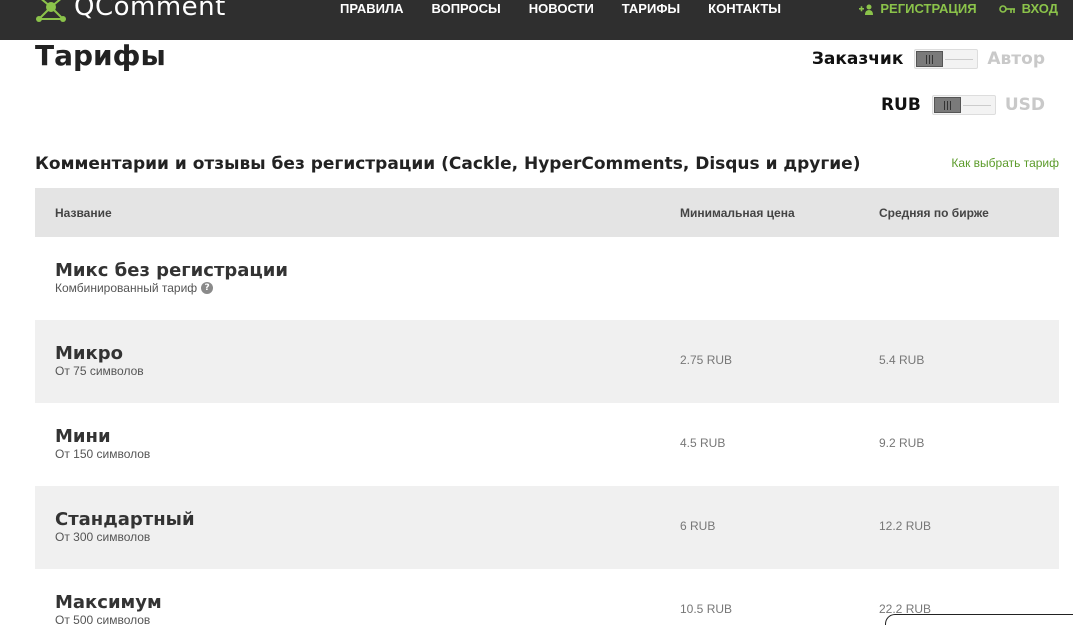  Describe the element at coordinates (947, 105) in the screenshot. I see `currency-toggle-knob` at that location.